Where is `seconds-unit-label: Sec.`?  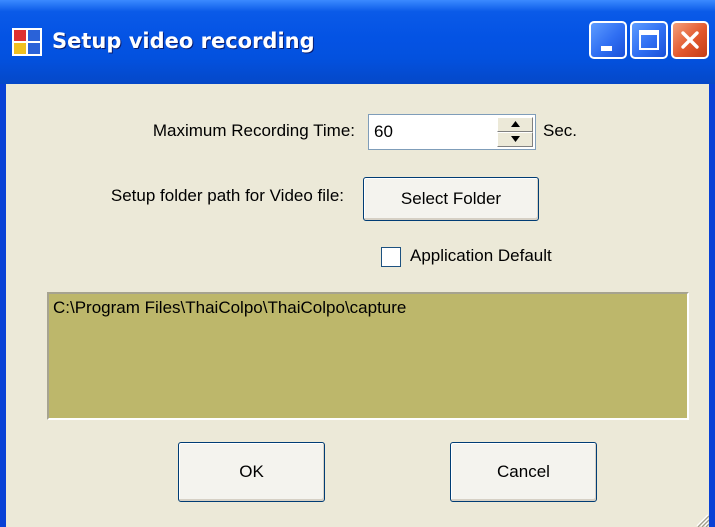
seconds-unit-label: Sec. is located at coordinates (560, 130).